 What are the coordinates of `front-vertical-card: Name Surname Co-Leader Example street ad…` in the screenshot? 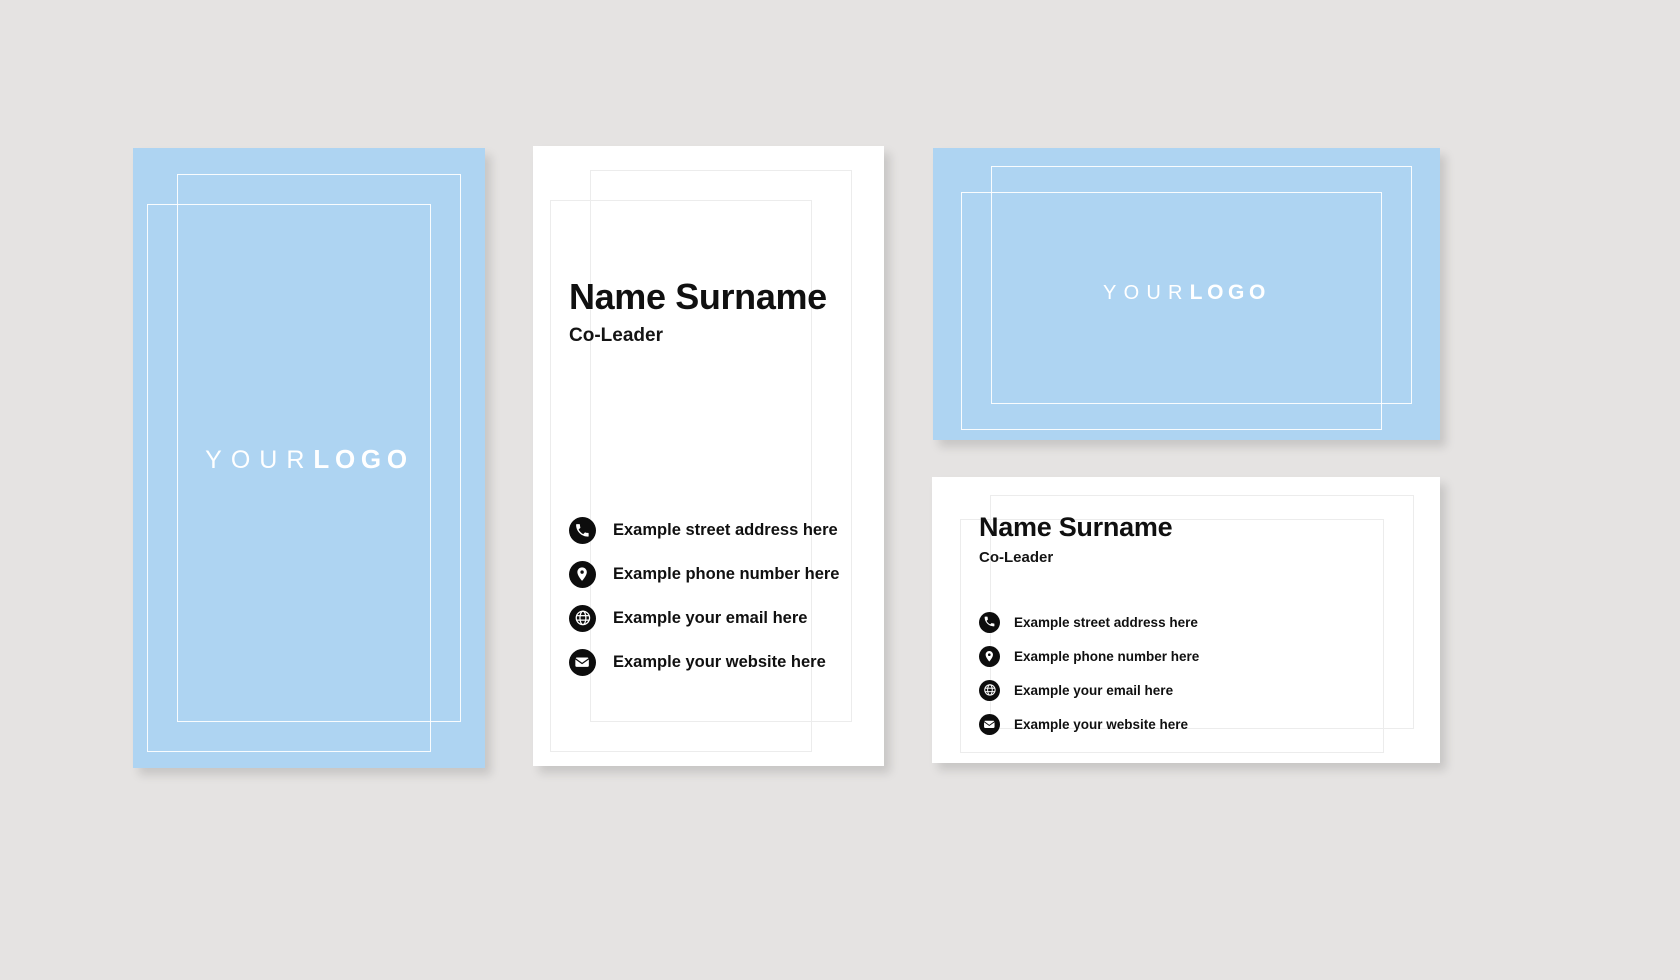 It's located at (708, 456).